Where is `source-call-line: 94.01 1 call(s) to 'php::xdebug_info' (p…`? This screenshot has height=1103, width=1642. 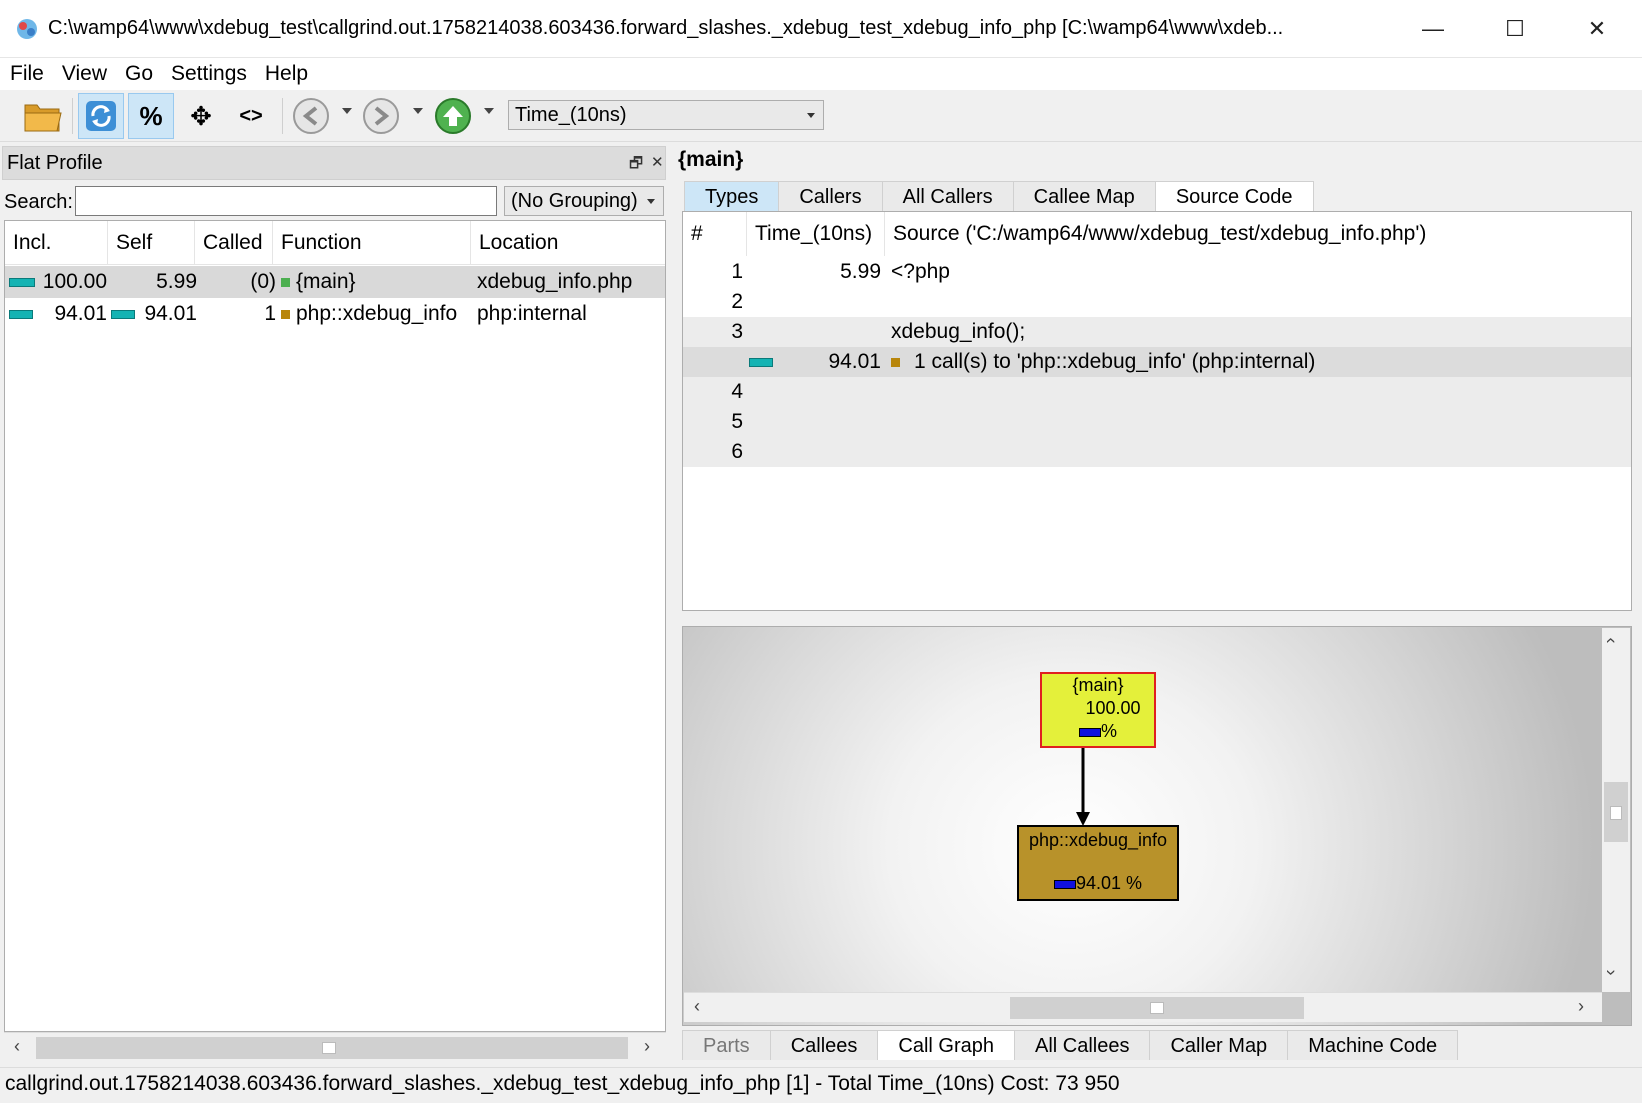 source-call-line: 94.01 1 call(s) to 'php::xdebug_info' (p… is located at coordinates (1157, 362).